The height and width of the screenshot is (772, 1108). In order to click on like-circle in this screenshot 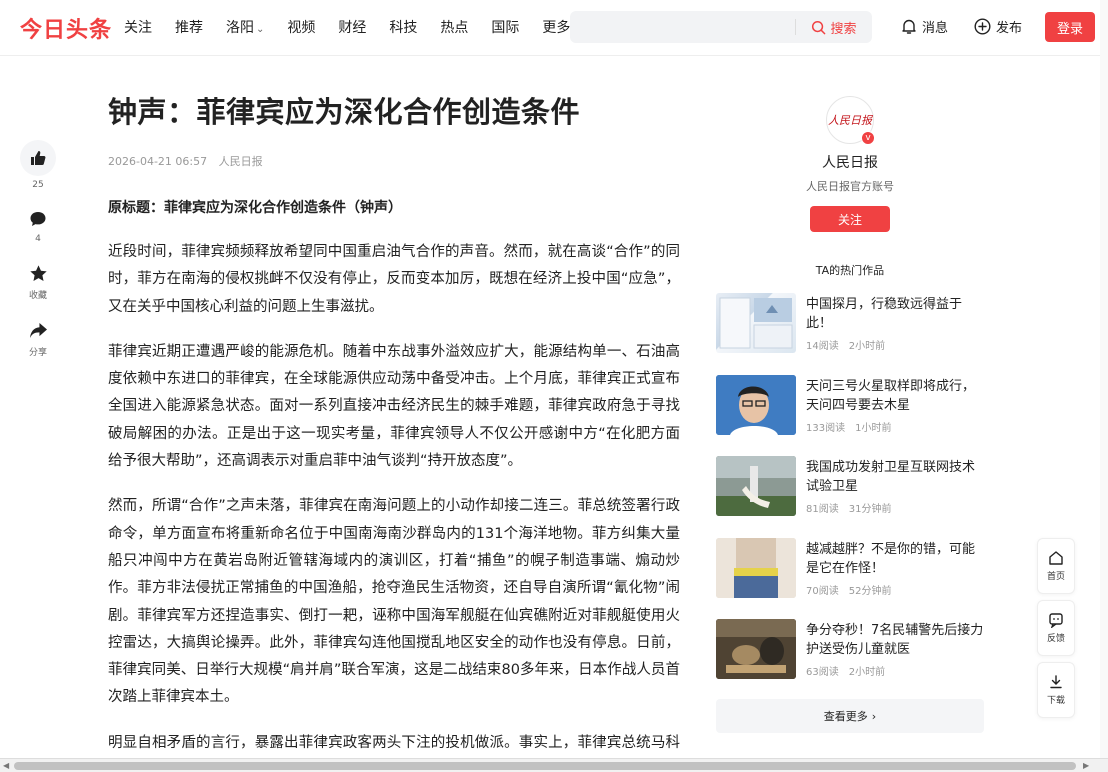, I will do `click(38, 158)`.